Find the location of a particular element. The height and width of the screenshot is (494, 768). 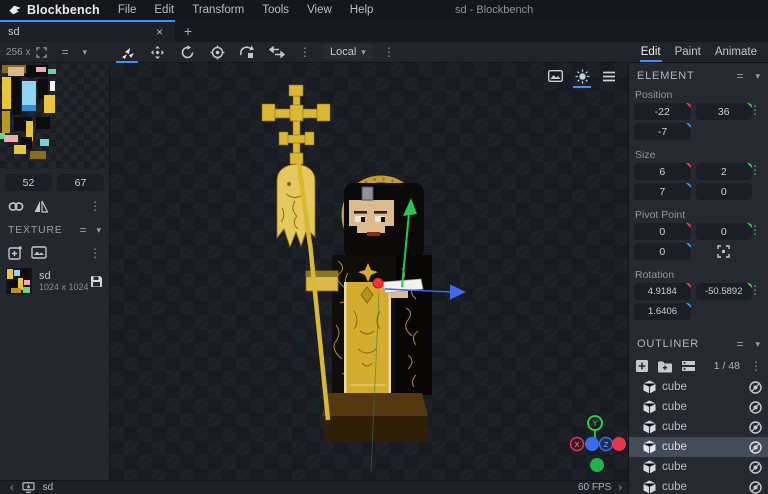

shading-sun-icon is located at coordinates (582, 77).